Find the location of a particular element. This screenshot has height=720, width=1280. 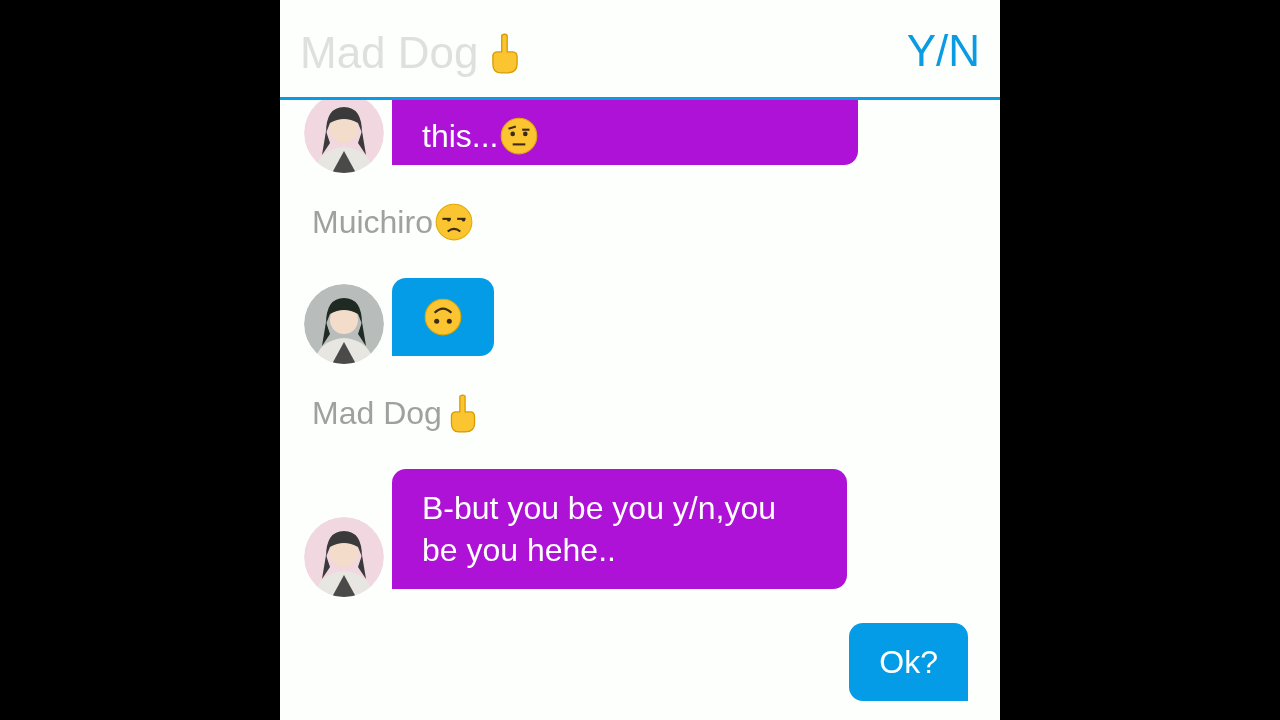

upside-down-face-icon is located at coordinates (443, 317).